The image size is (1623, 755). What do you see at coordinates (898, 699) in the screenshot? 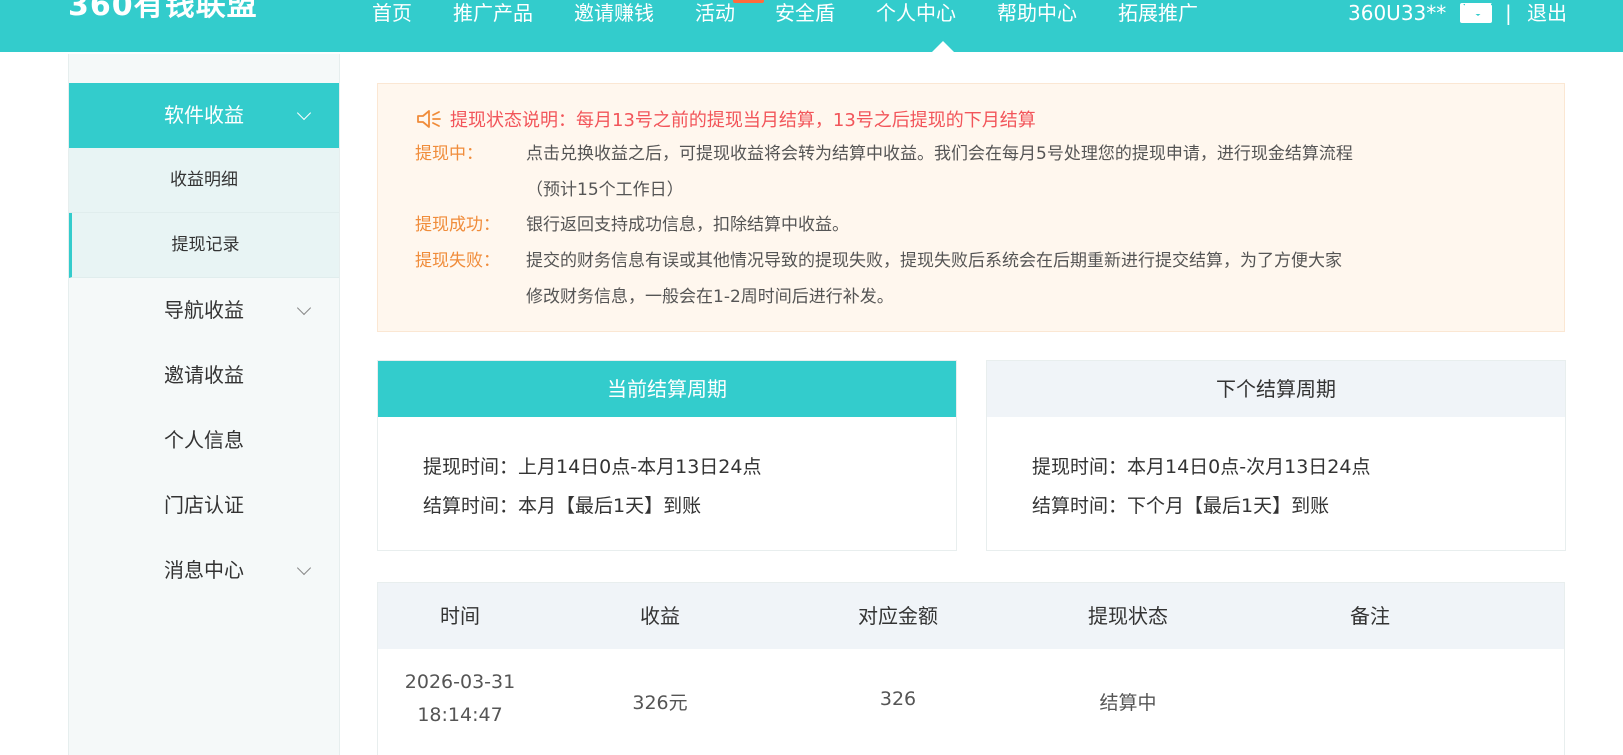
I see `row-amount: 326` at bounding box center [898, 699].